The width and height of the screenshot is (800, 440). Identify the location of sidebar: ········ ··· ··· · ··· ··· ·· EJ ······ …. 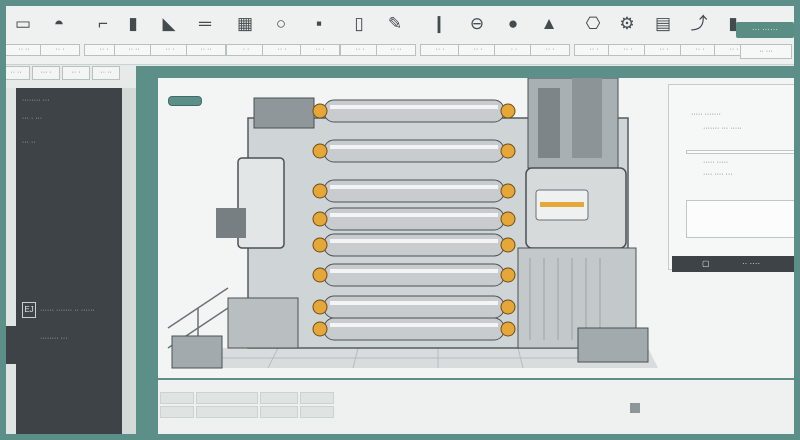
(69, 264).